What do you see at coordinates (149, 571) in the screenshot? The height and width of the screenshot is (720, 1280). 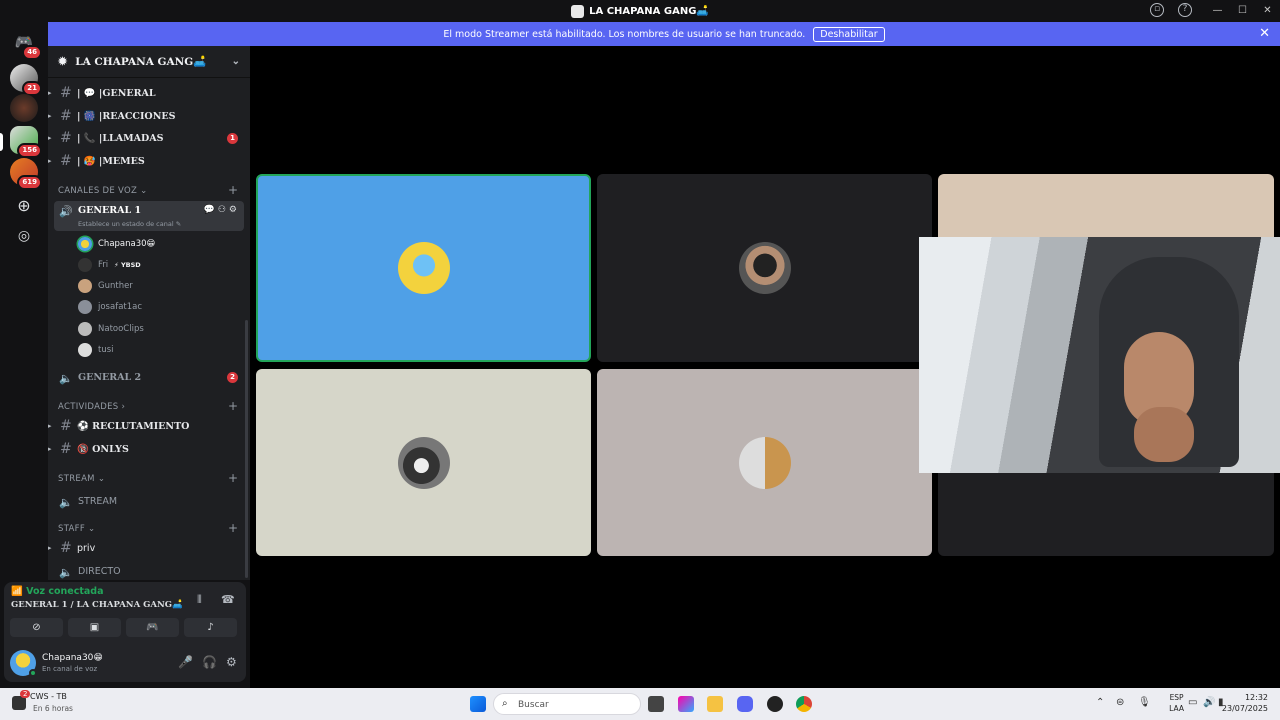 I see `voice-channel-directo: 🔈 DIRECTO` at bounding box center [149, 571].